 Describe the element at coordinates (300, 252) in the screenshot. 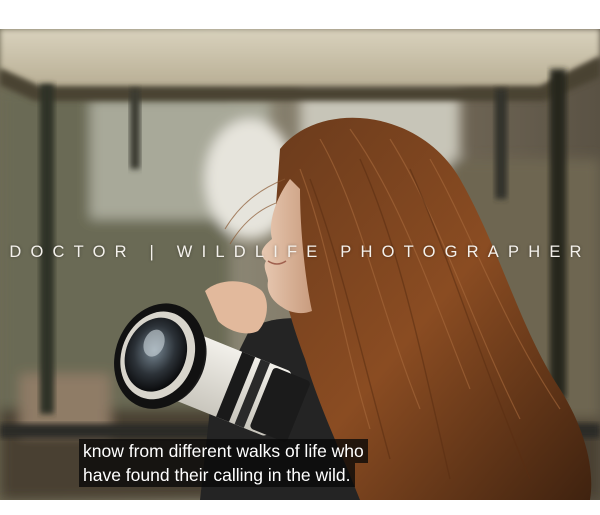

I see `video-title-overlay: DOCTOR | WILDLIFE PHOTOGRAPHER` at that location.